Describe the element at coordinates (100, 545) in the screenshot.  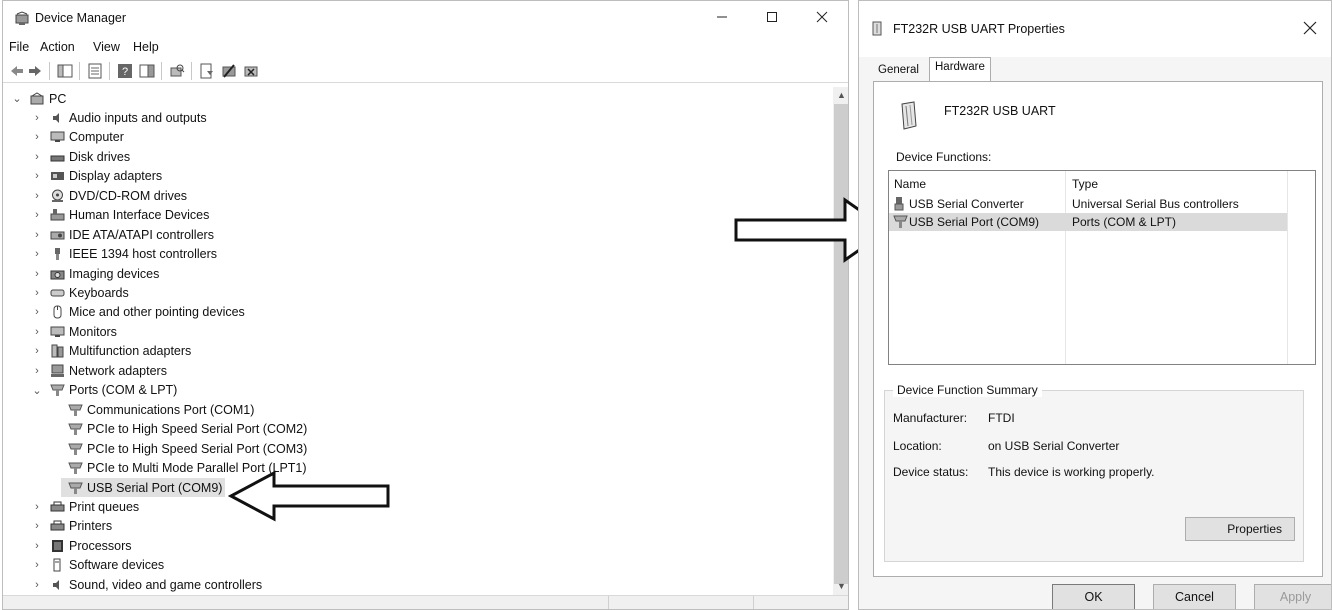
I see `tree-item-label: Processors` at that location.